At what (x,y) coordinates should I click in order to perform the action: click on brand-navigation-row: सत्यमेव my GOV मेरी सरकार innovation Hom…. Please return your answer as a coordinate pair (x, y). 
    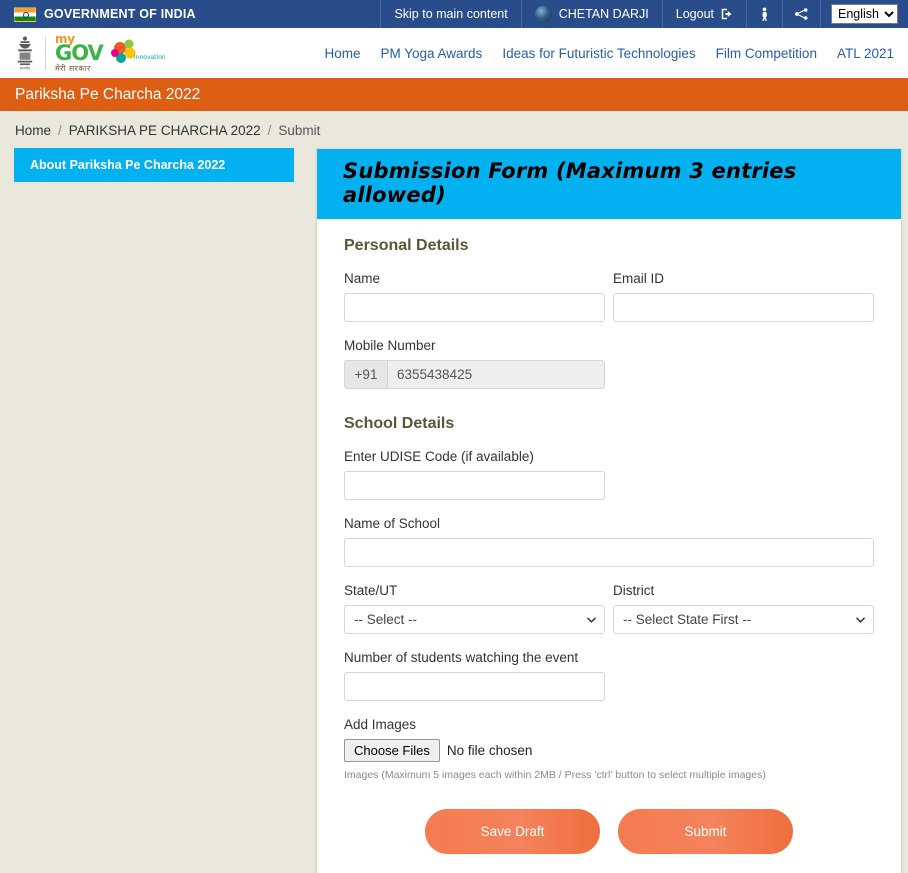
    Looking at the image, I should click on (454, 53).